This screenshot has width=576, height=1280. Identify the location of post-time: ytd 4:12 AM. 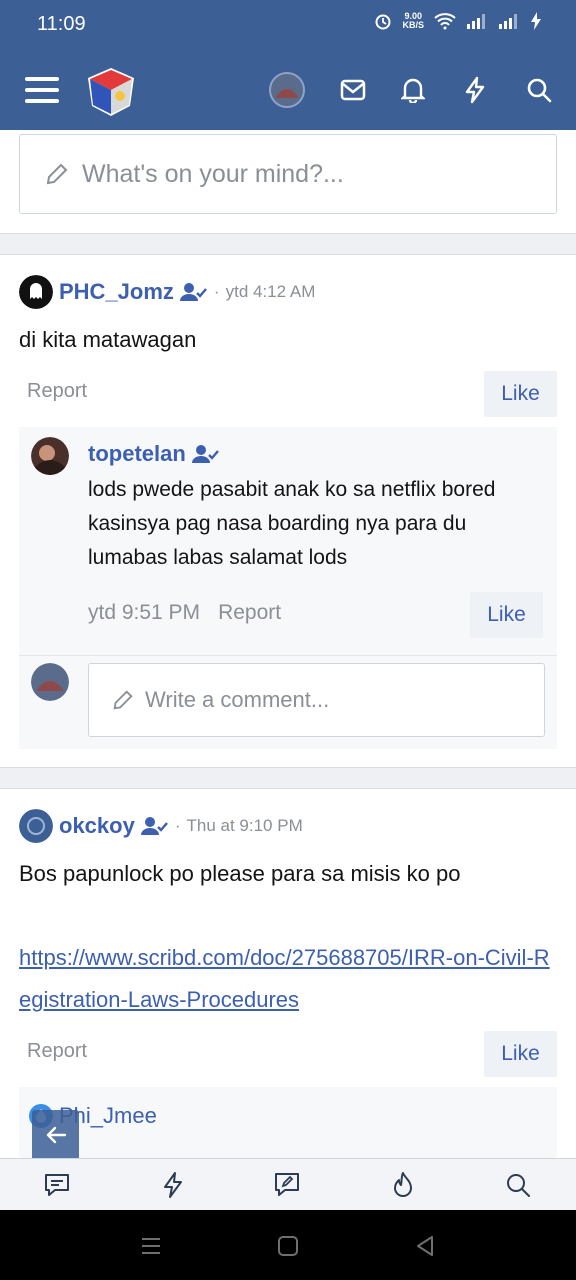
(270, 291).